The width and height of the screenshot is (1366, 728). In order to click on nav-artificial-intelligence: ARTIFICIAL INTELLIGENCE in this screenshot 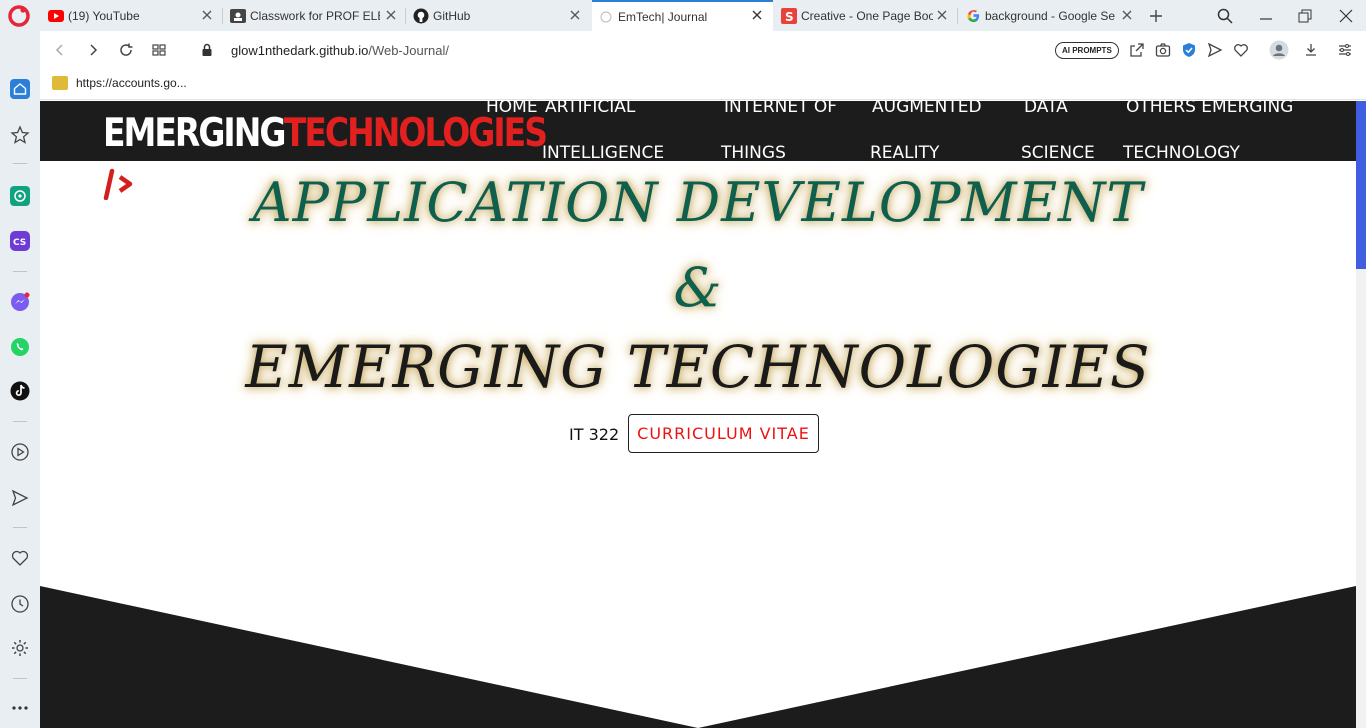, I will do `click(603, 138)`.